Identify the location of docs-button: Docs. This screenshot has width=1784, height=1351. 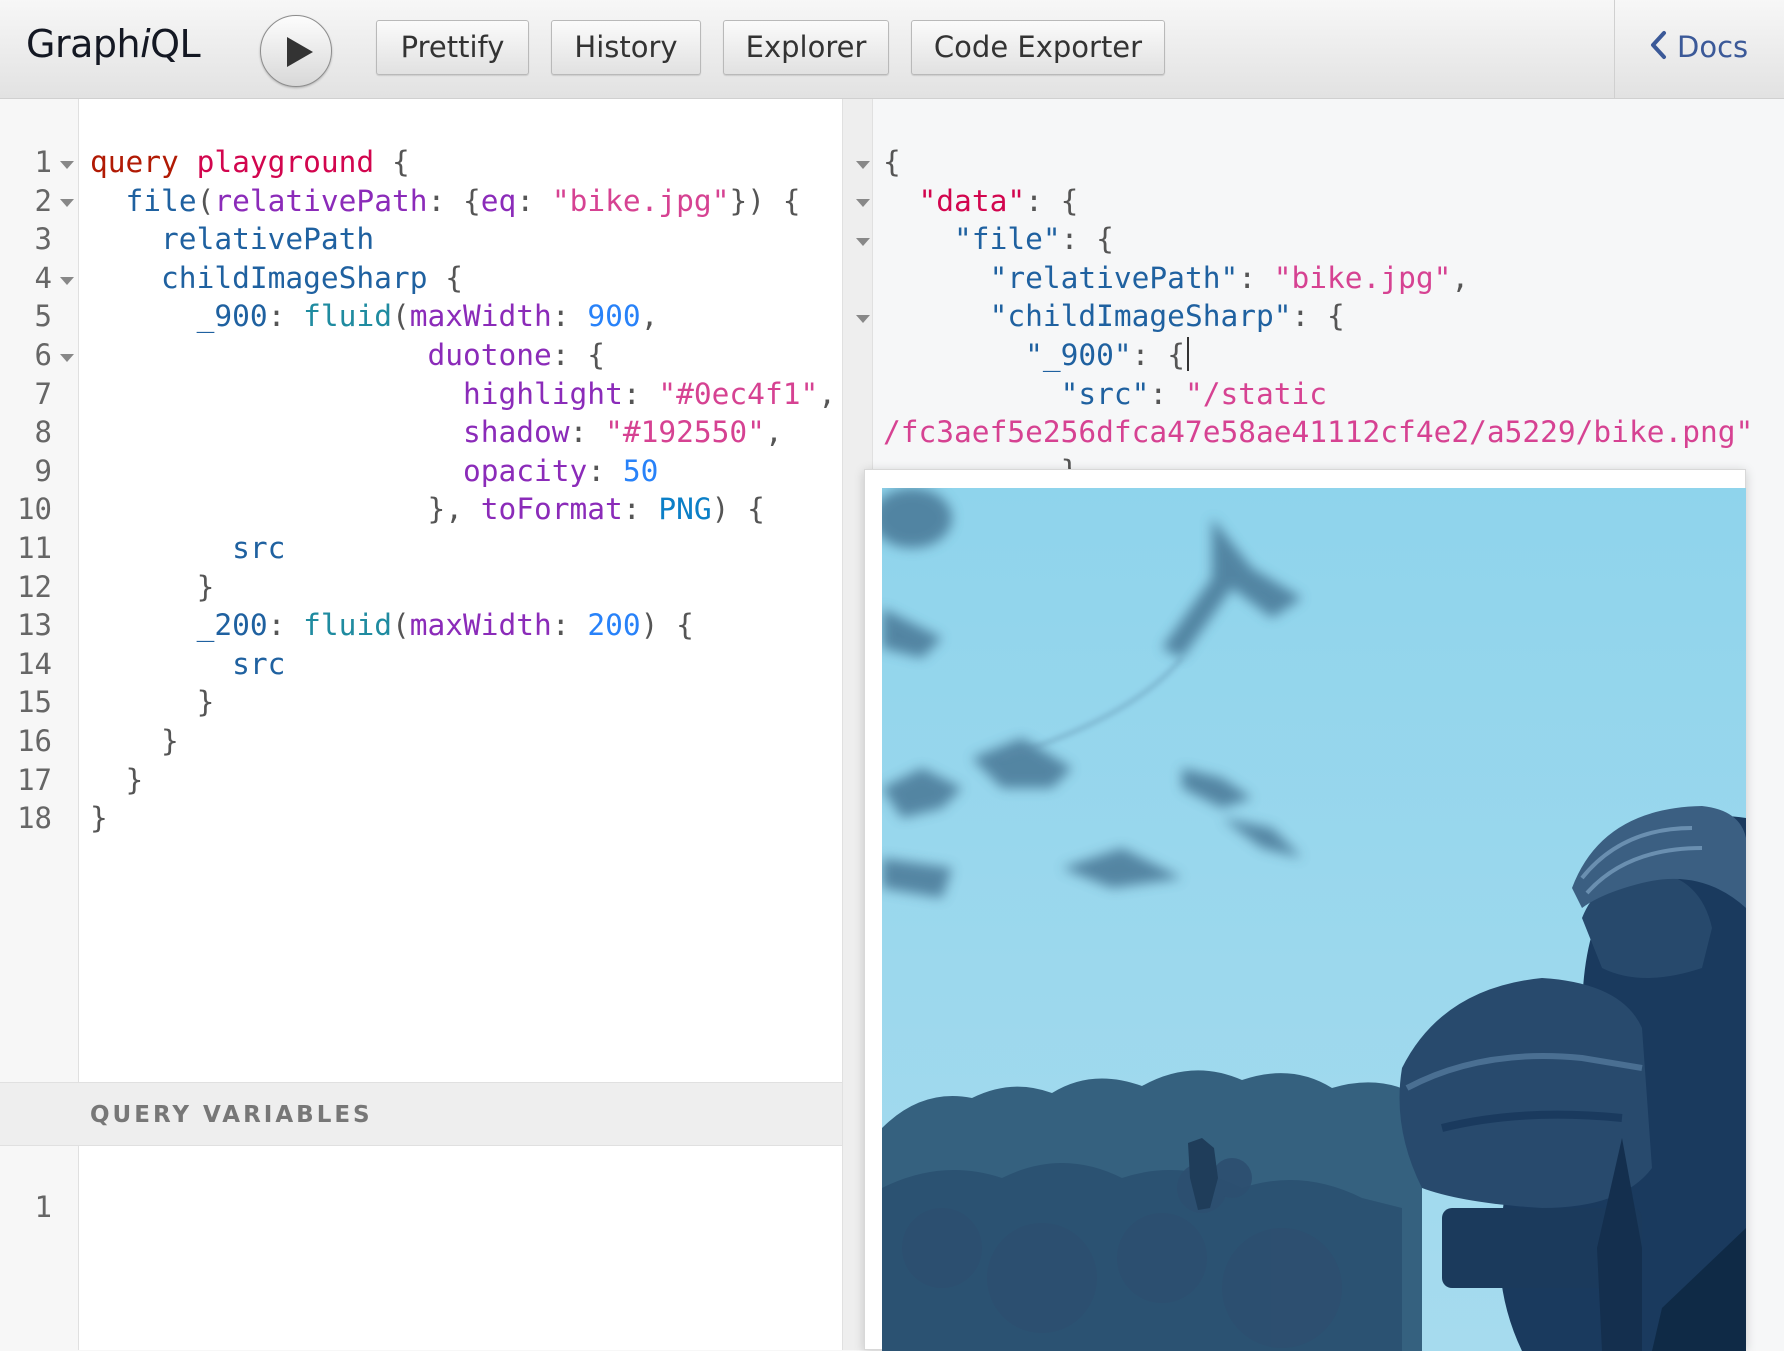
(1698, 47).